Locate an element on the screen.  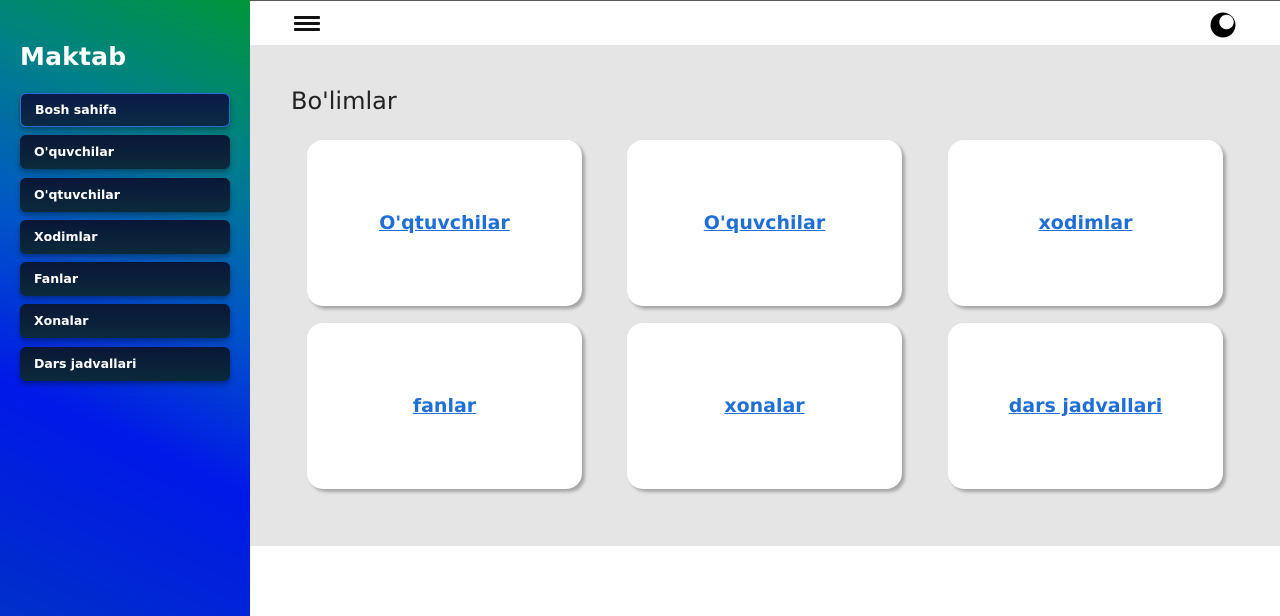
section-link-xonalar: xonalar is located at coordinates (764, 406).